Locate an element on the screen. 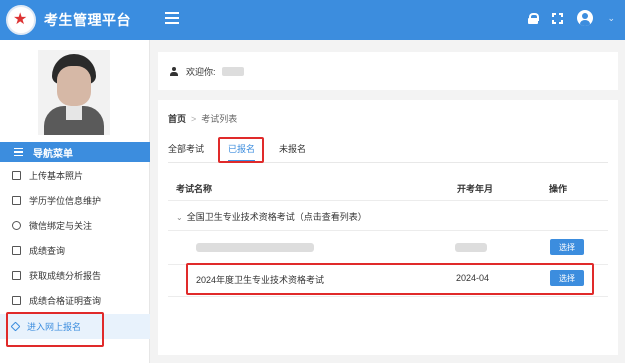  lock-icon is located at coordinates (534, 18).